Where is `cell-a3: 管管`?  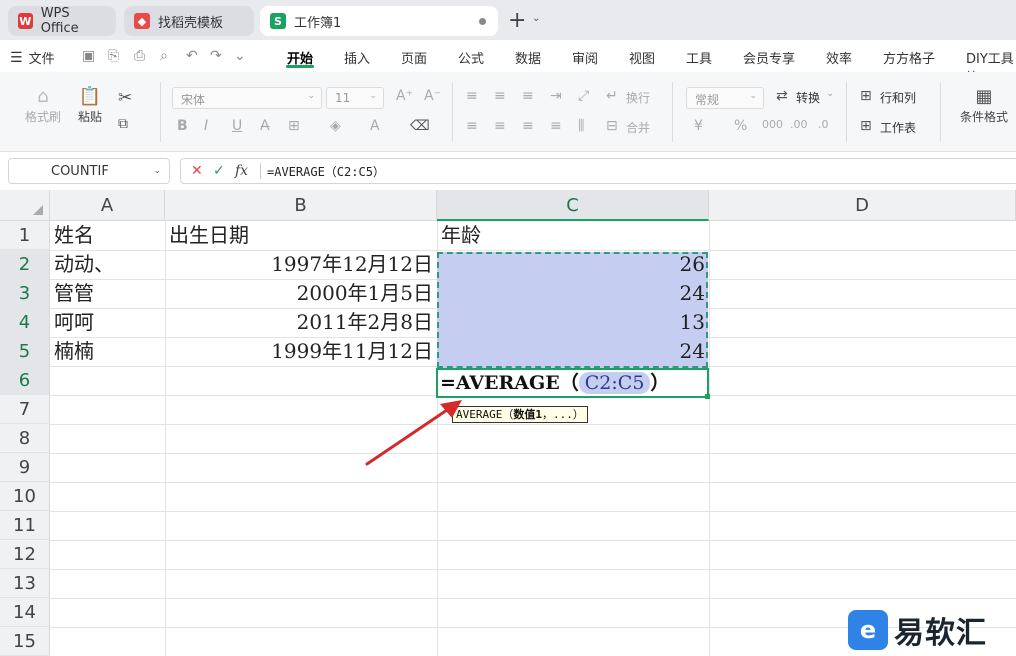
cell-a3: 管管 is located at coordinates (107, 293).